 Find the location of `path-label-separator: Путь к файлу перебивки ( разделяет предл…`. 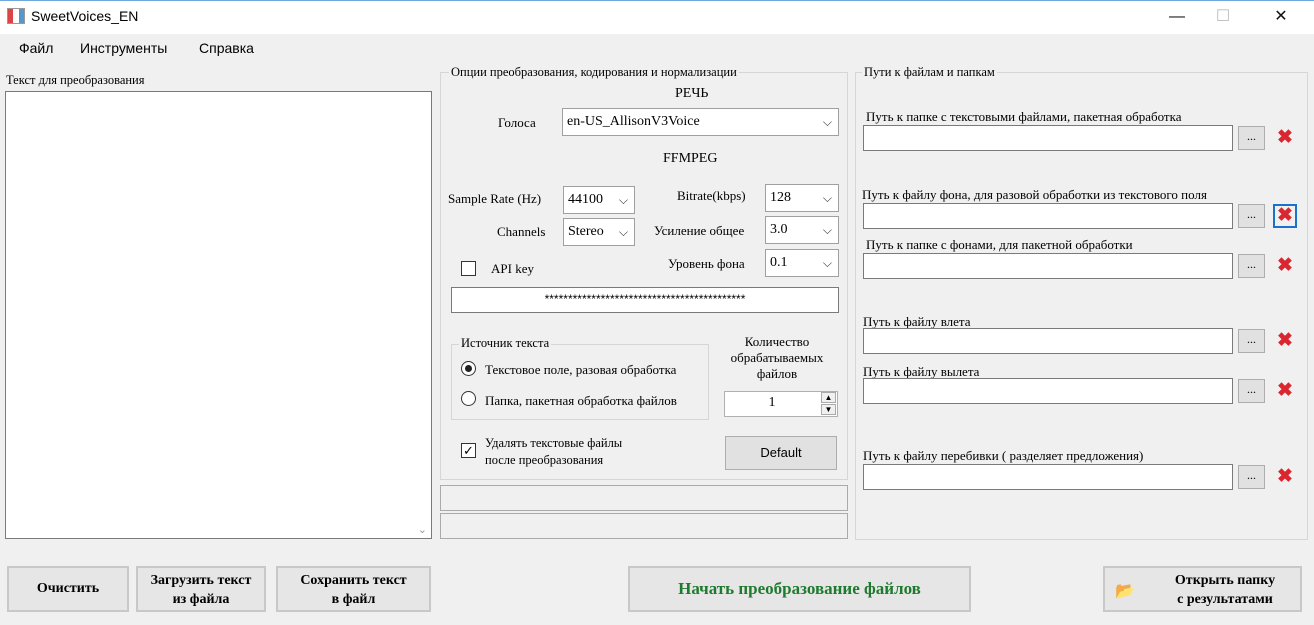

path-label-separator: Путь к файлу перебивки ( разделяет предл… is located at coordinates (1003, 455).